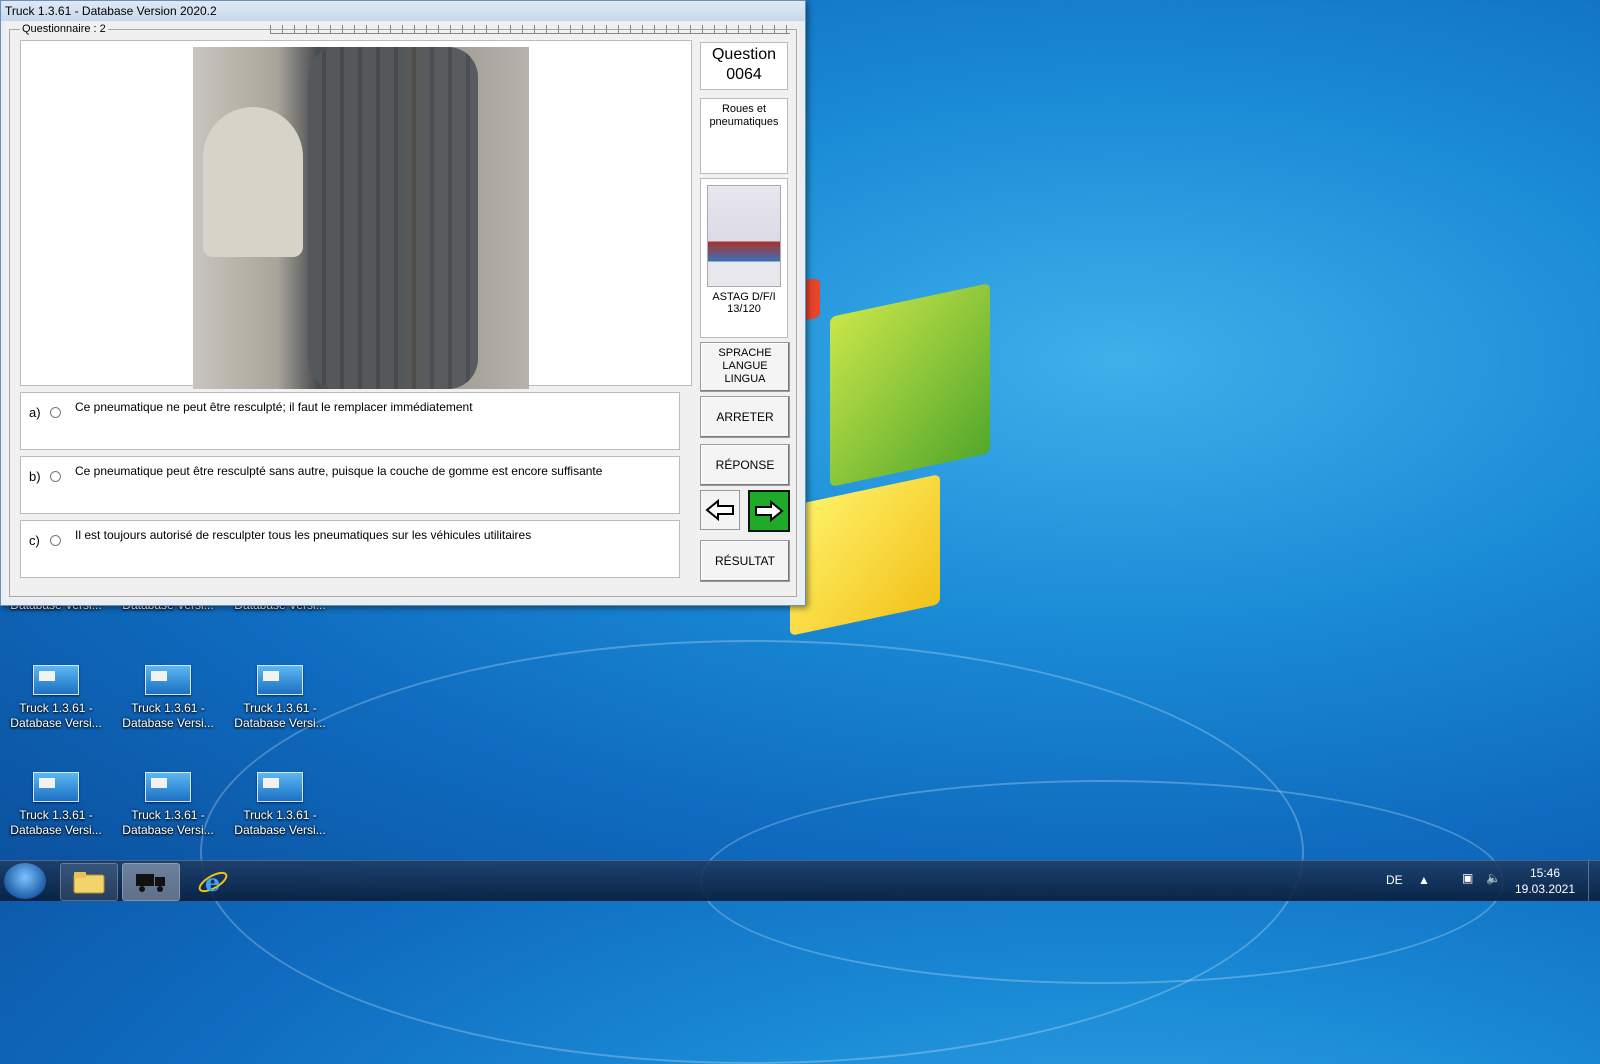 This screenshot has height=1064, width=1600. I want to click on previous-button, so click(720, 510).